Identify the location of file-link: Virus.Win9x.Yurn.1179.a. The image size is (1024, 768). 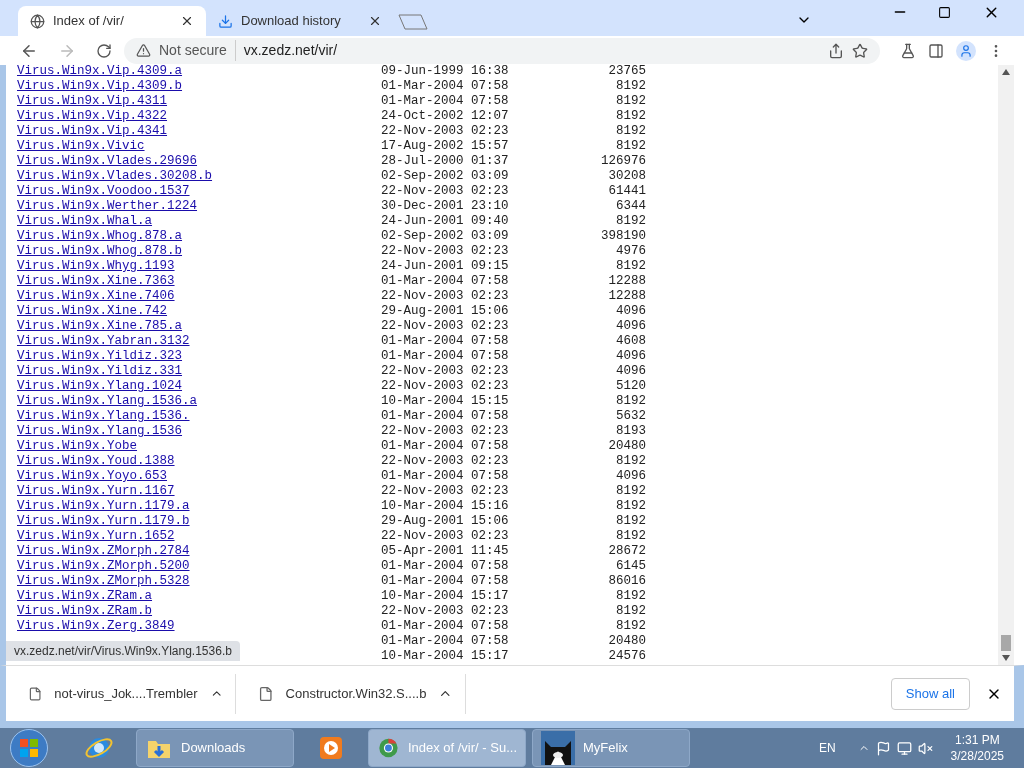
(103, 506).